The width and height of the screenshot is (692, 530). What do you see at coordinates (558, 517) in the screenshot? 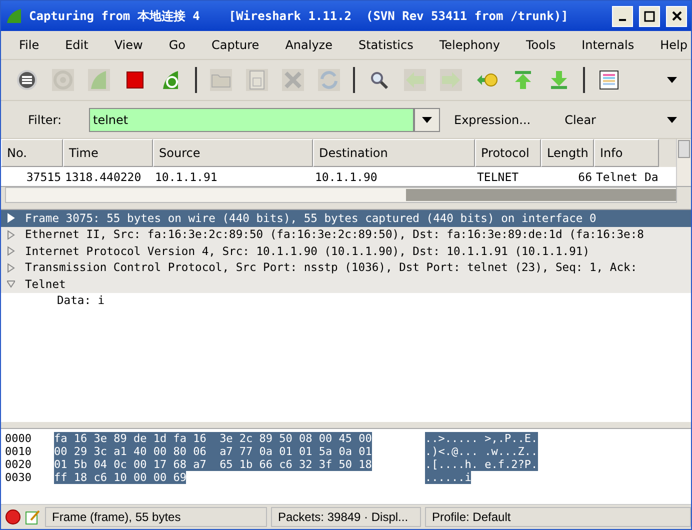
I see `status-profile: Profile: Default` at bounding box center [558, 517].